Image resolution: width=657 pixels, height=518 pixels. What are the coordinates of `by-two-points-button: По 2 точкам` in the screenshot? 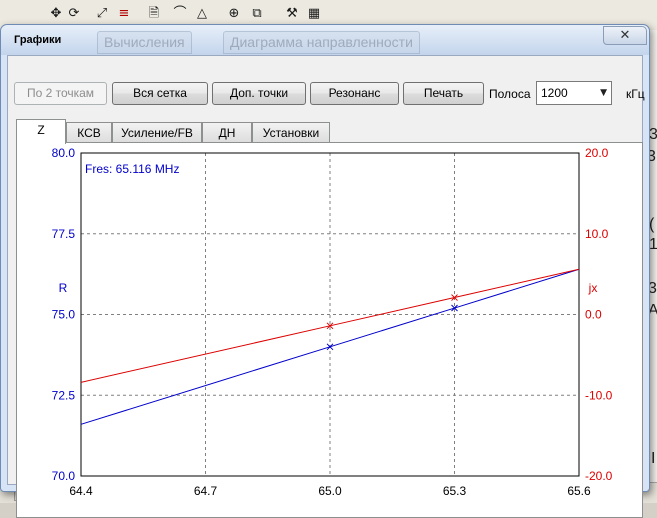 It's located at (60, 93).